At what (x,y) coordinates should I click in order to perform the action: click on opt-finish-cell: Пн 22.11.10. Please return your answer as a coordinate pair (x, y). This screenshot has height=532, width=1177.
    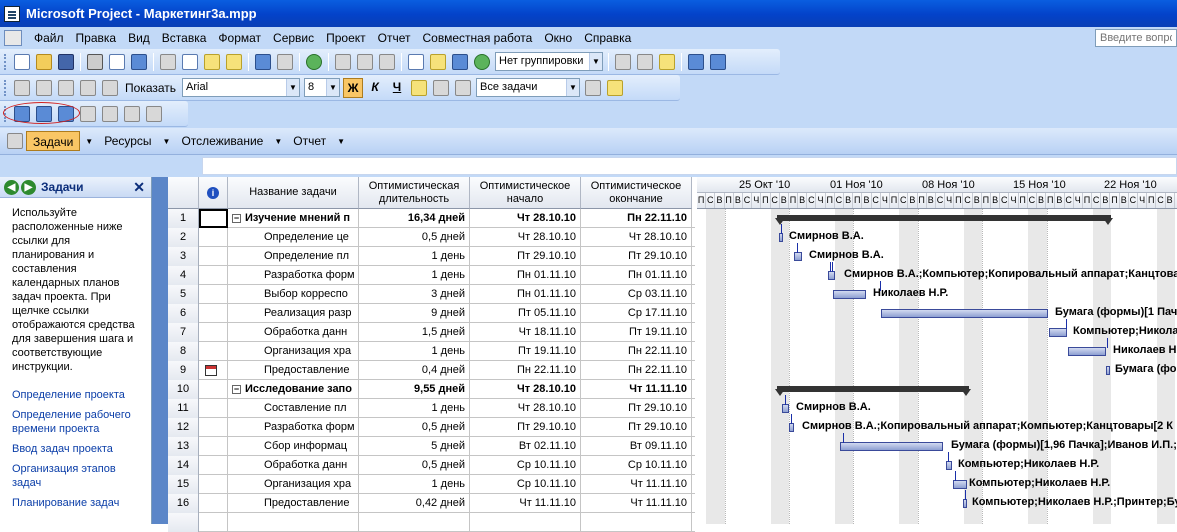
    Looking at the image, I should click on (636, 218).